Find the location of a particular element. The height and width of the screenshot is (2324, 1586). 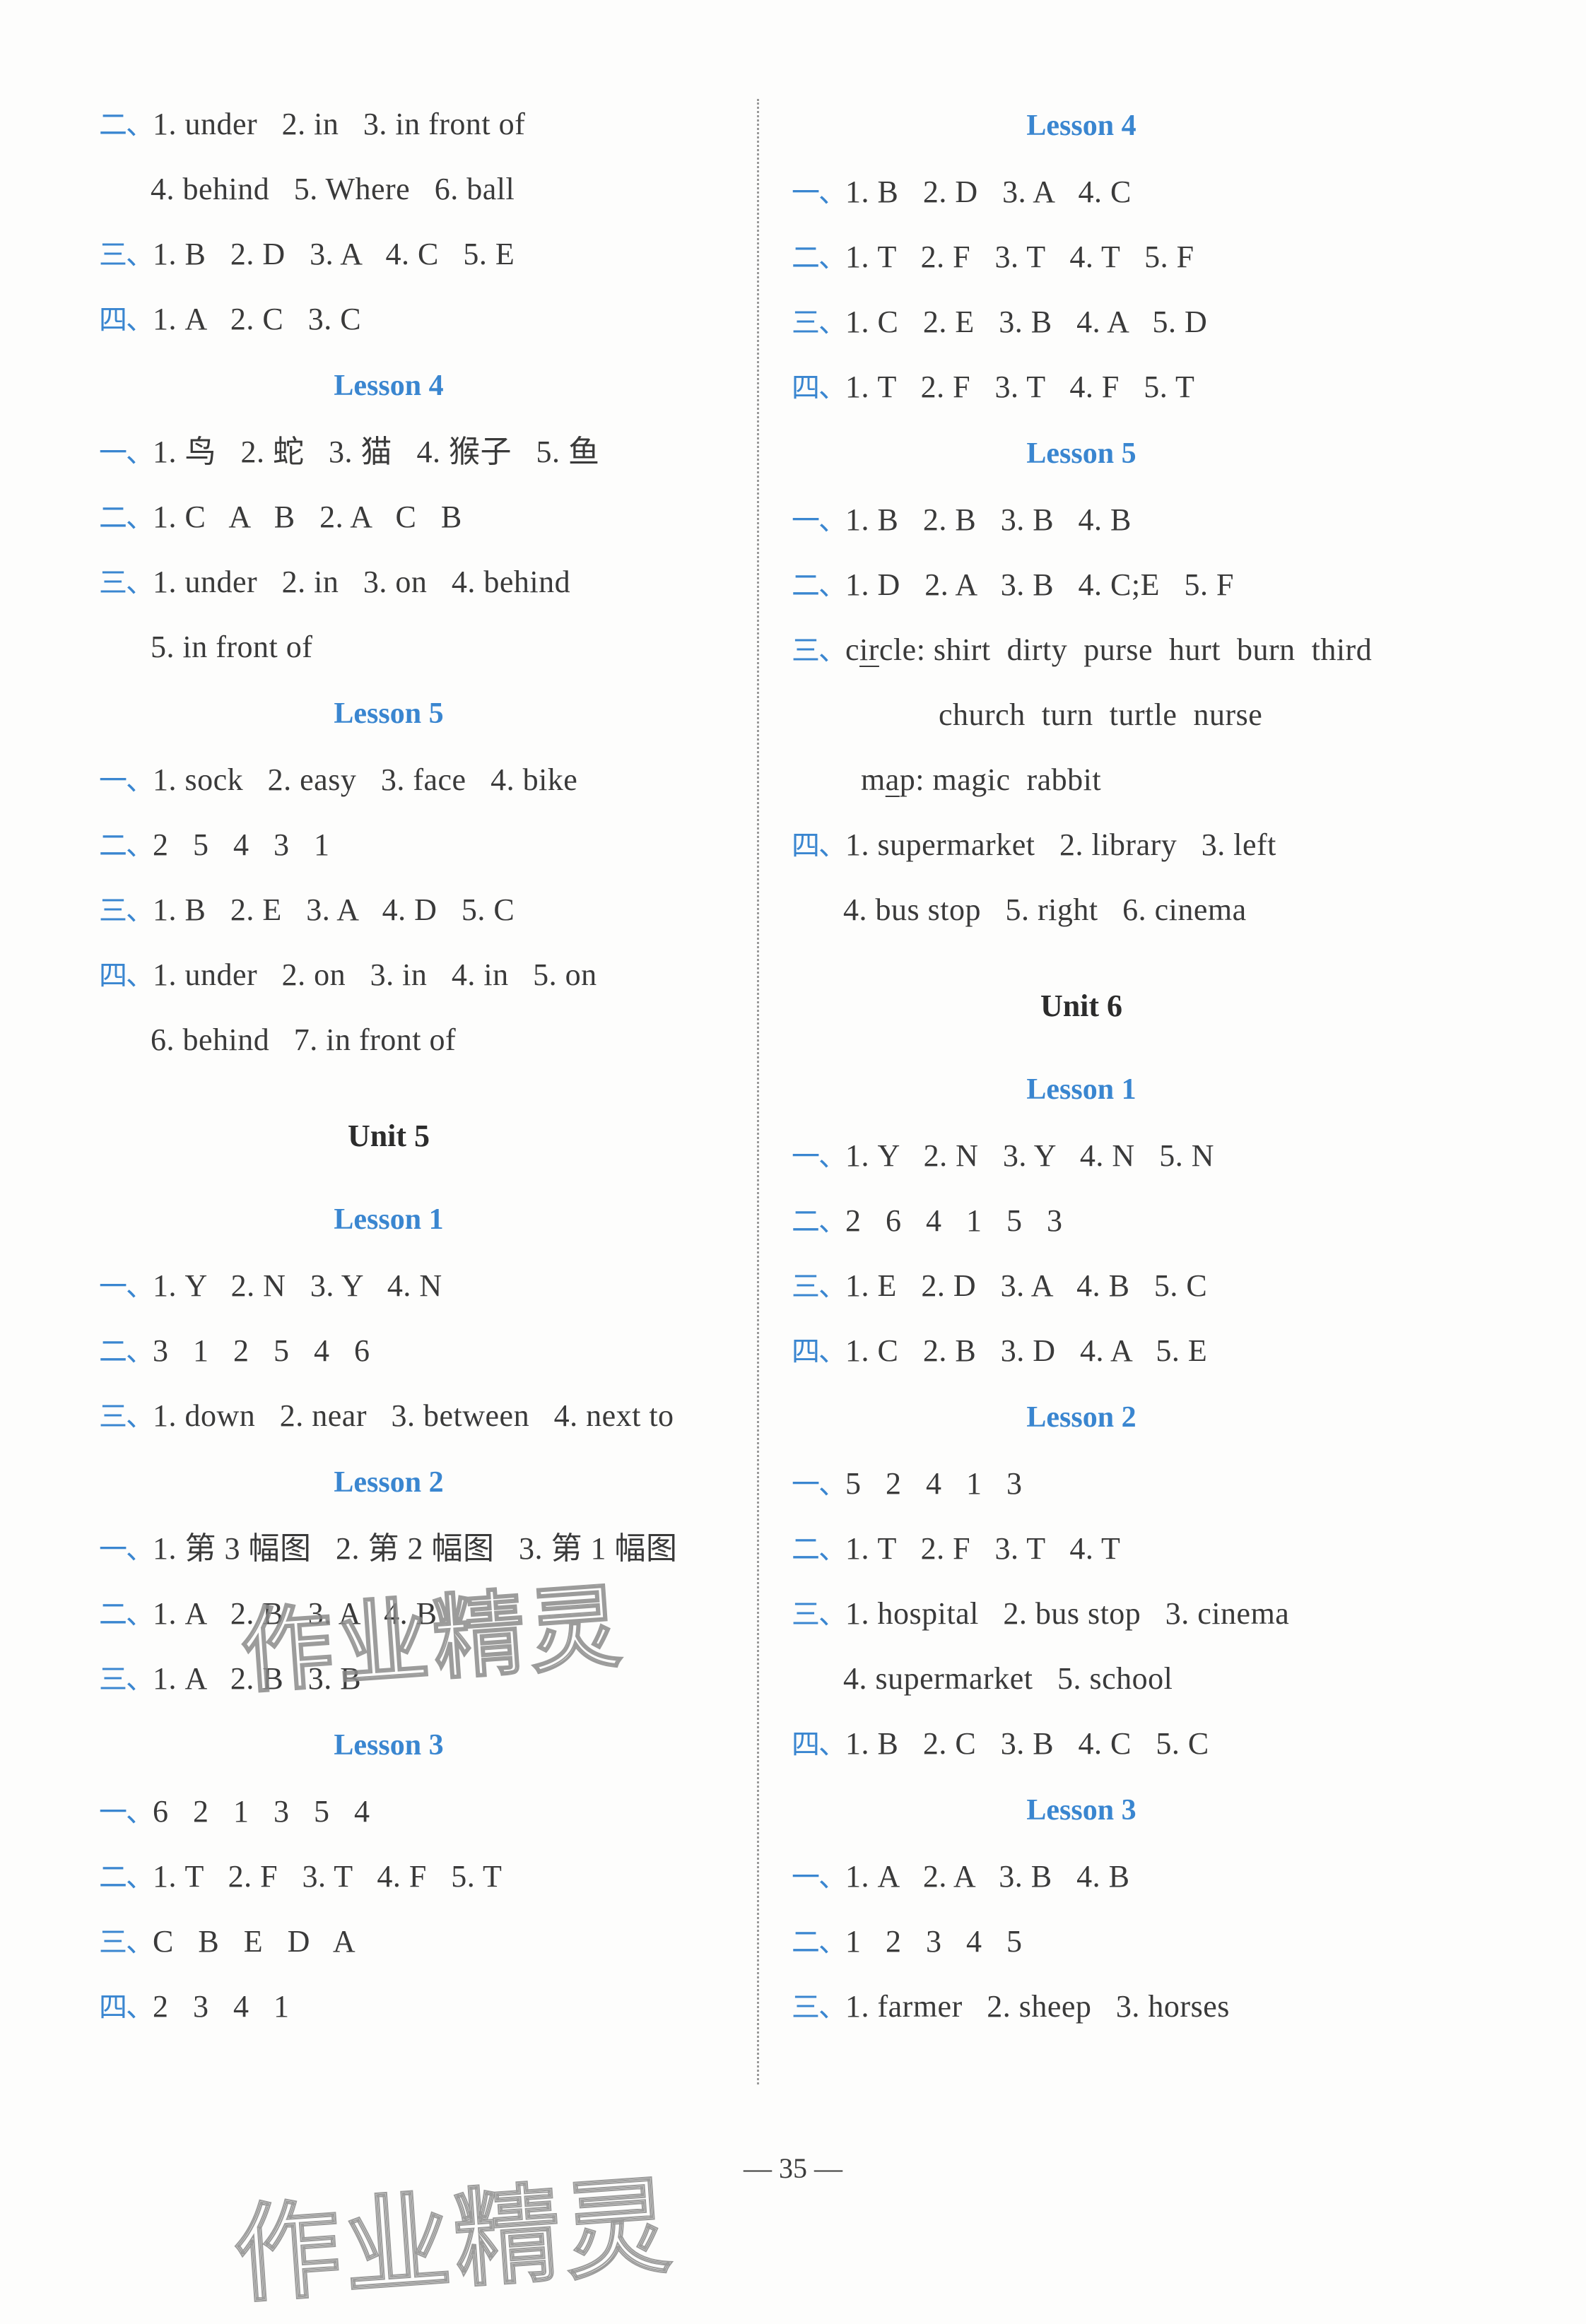

answer-text: 6 2 1 3 5 4 is located at coordinates (261, 1811).